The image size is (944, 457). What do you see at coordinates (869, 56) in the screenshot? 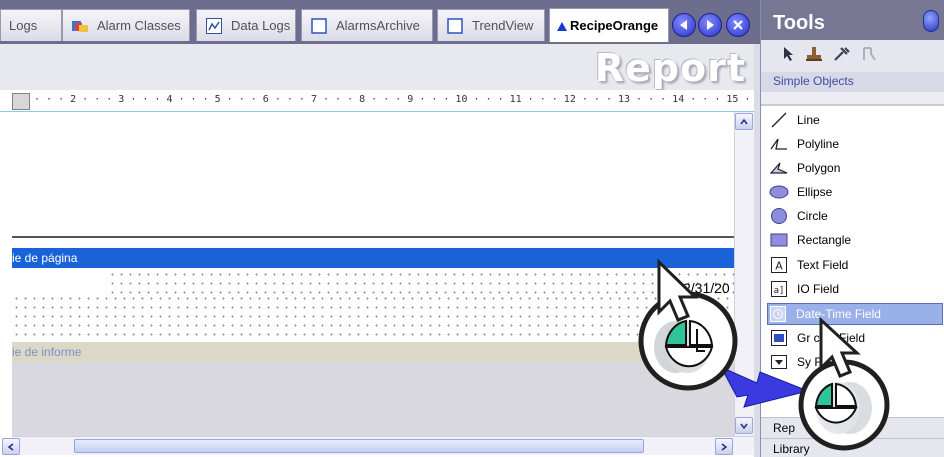
I see `format-icon` at bounding box center [869, 56].